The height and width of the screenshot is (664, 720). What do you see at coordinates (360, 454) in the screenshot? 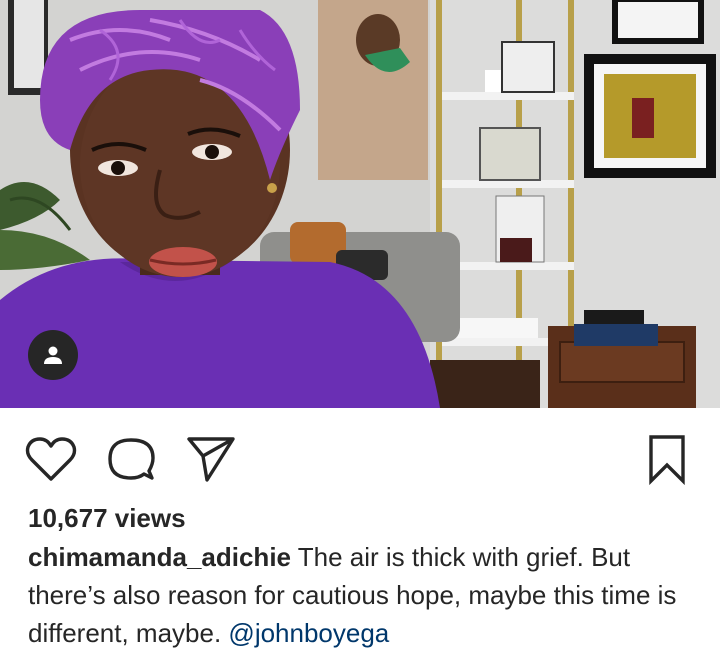
I see `action-bar` at bounding box center [360, 454].